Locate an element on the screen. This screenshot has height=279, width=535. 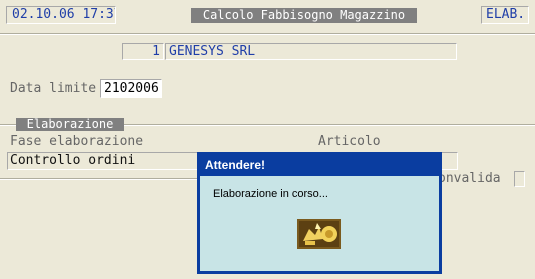
convalida-label: onvalida is located at coordinates (469, 178).